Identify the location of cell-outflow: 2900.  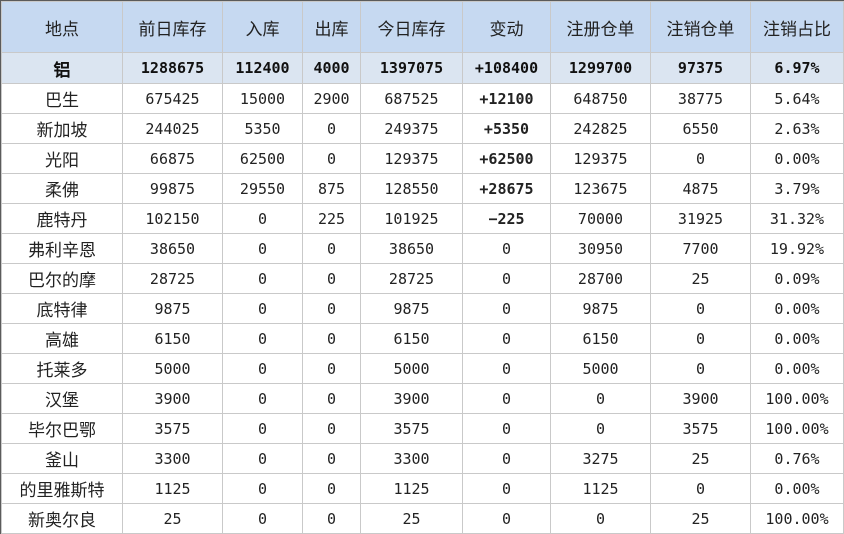
(331, 98).